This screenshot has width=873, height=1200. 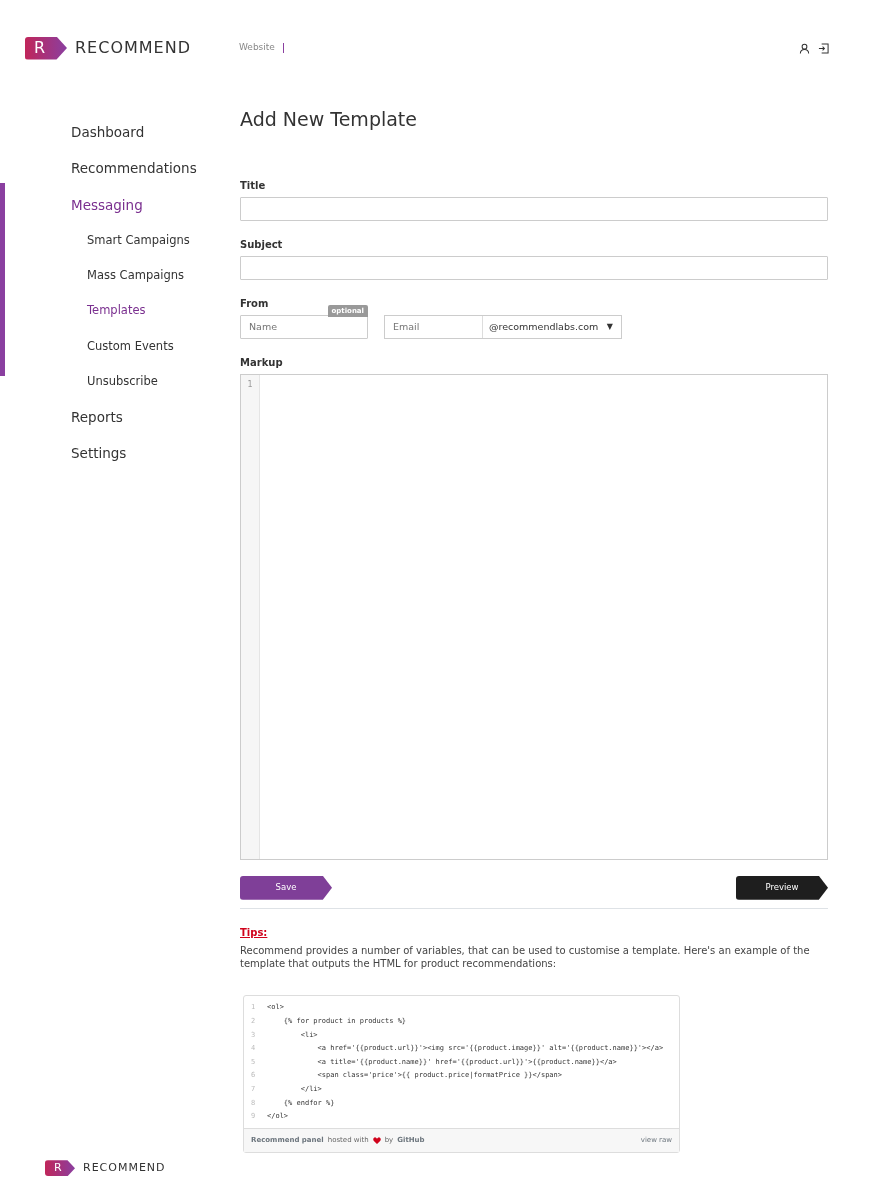 I want to click on sidebar-item: Reports, so click(x=155, y=419).